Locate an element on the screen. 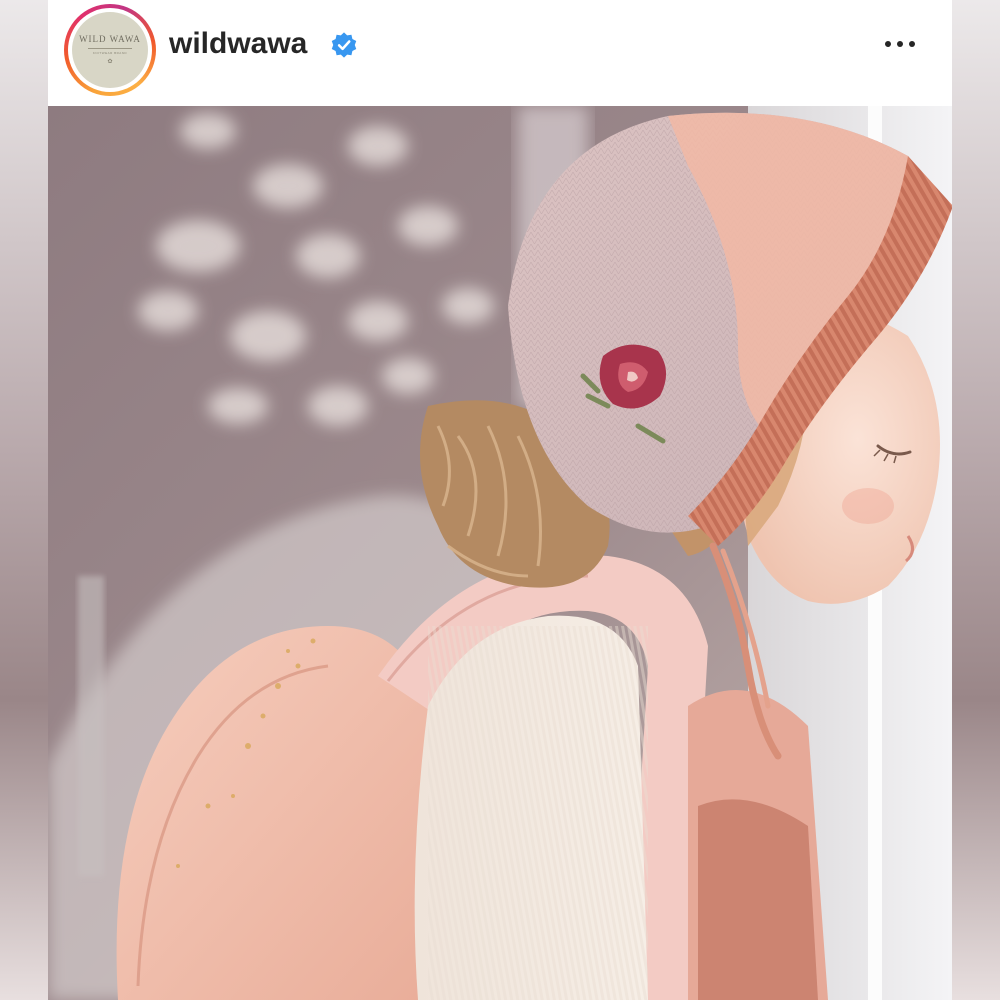 The width and height of the screenshot is (1000, 1000). avatar-divider is located at coordinates (110, 48).